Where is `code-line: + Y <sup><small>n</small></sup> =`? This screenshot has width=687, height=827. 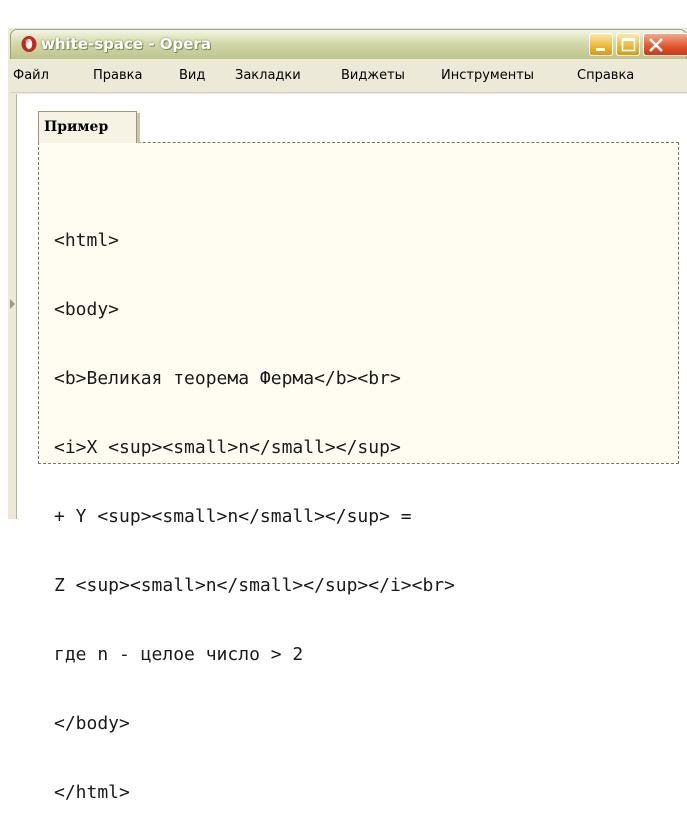
code-line: + Y <sup><small>n</small></sup> = is located at coordinates (233, 516).